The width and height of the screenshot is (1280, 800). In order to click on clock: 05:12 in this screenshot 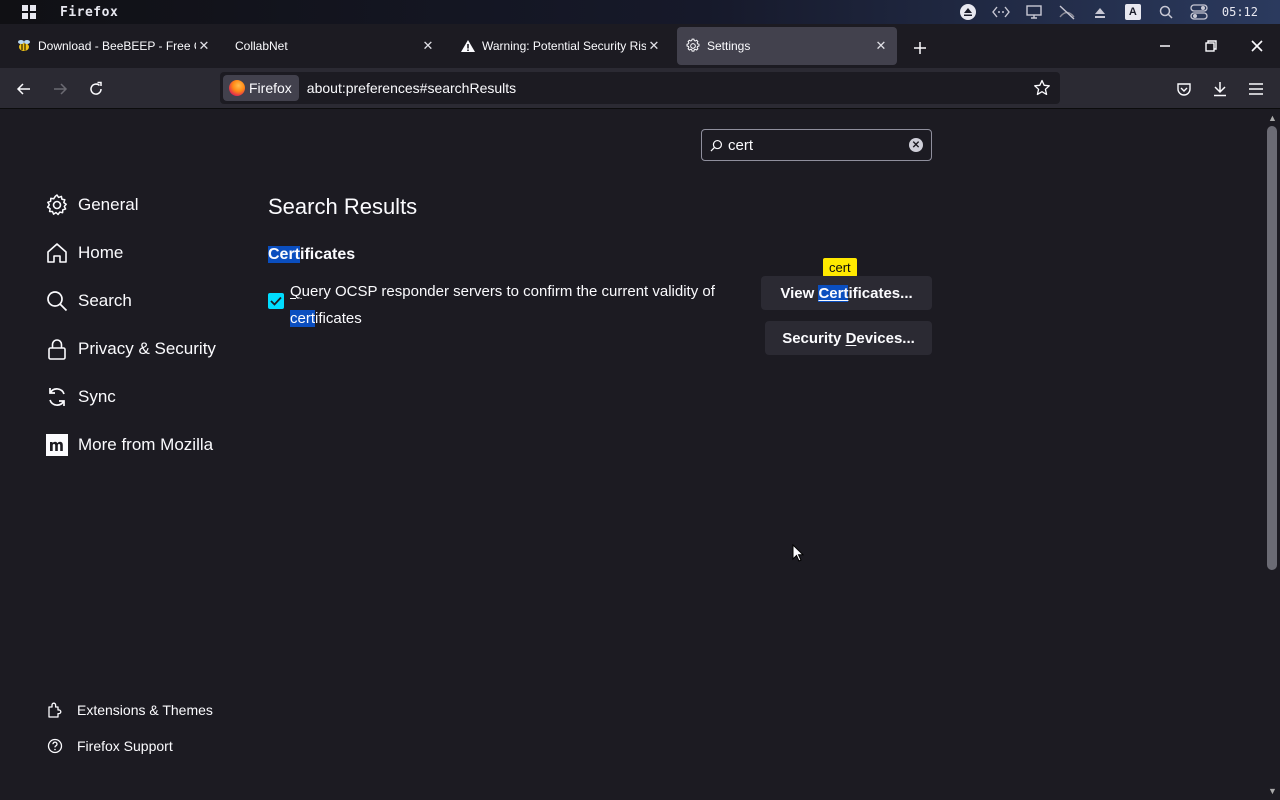, I will do `click(1239, 12)`.